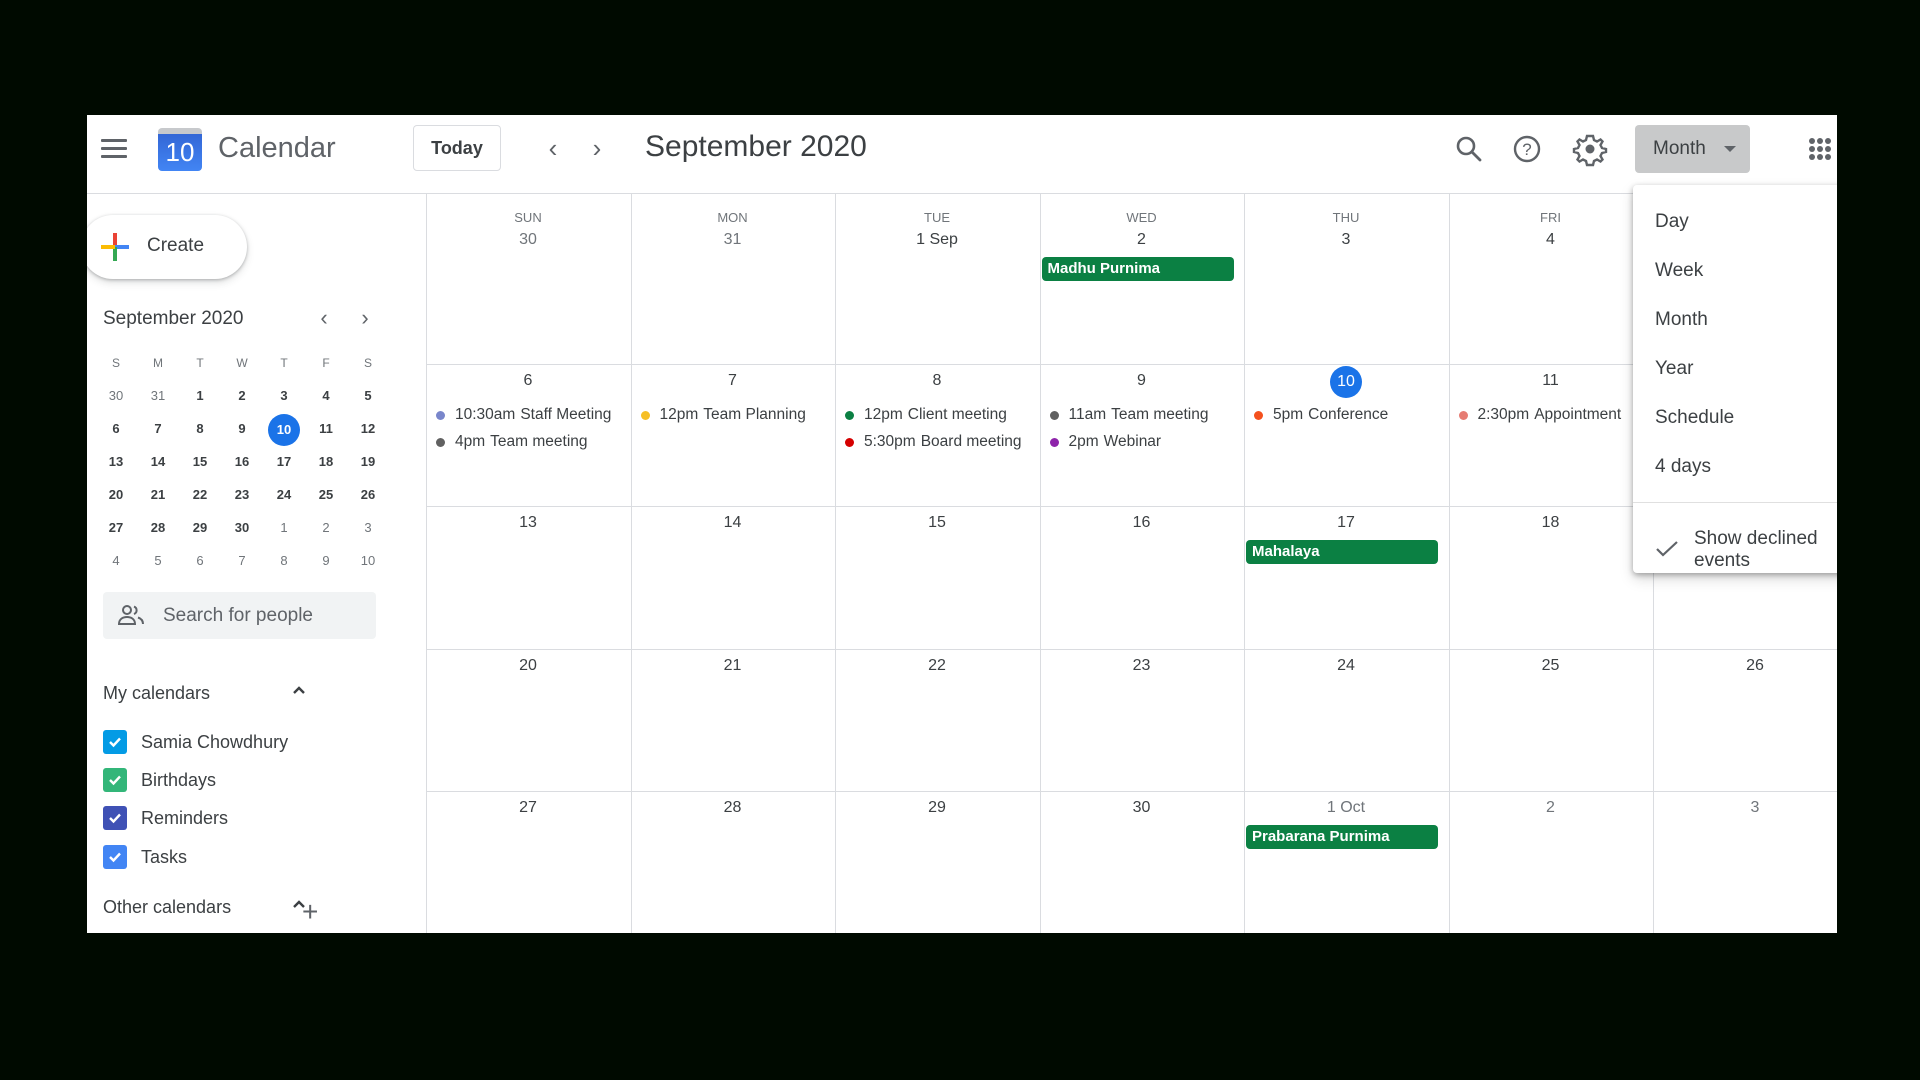 Image resolution: width=1920 pixels, height=1080 pixels. Describe the element at coordinates (1346, 862) in the screenshot. I see `day-cell: 1 Oct Prabarana Purnima` at that location.